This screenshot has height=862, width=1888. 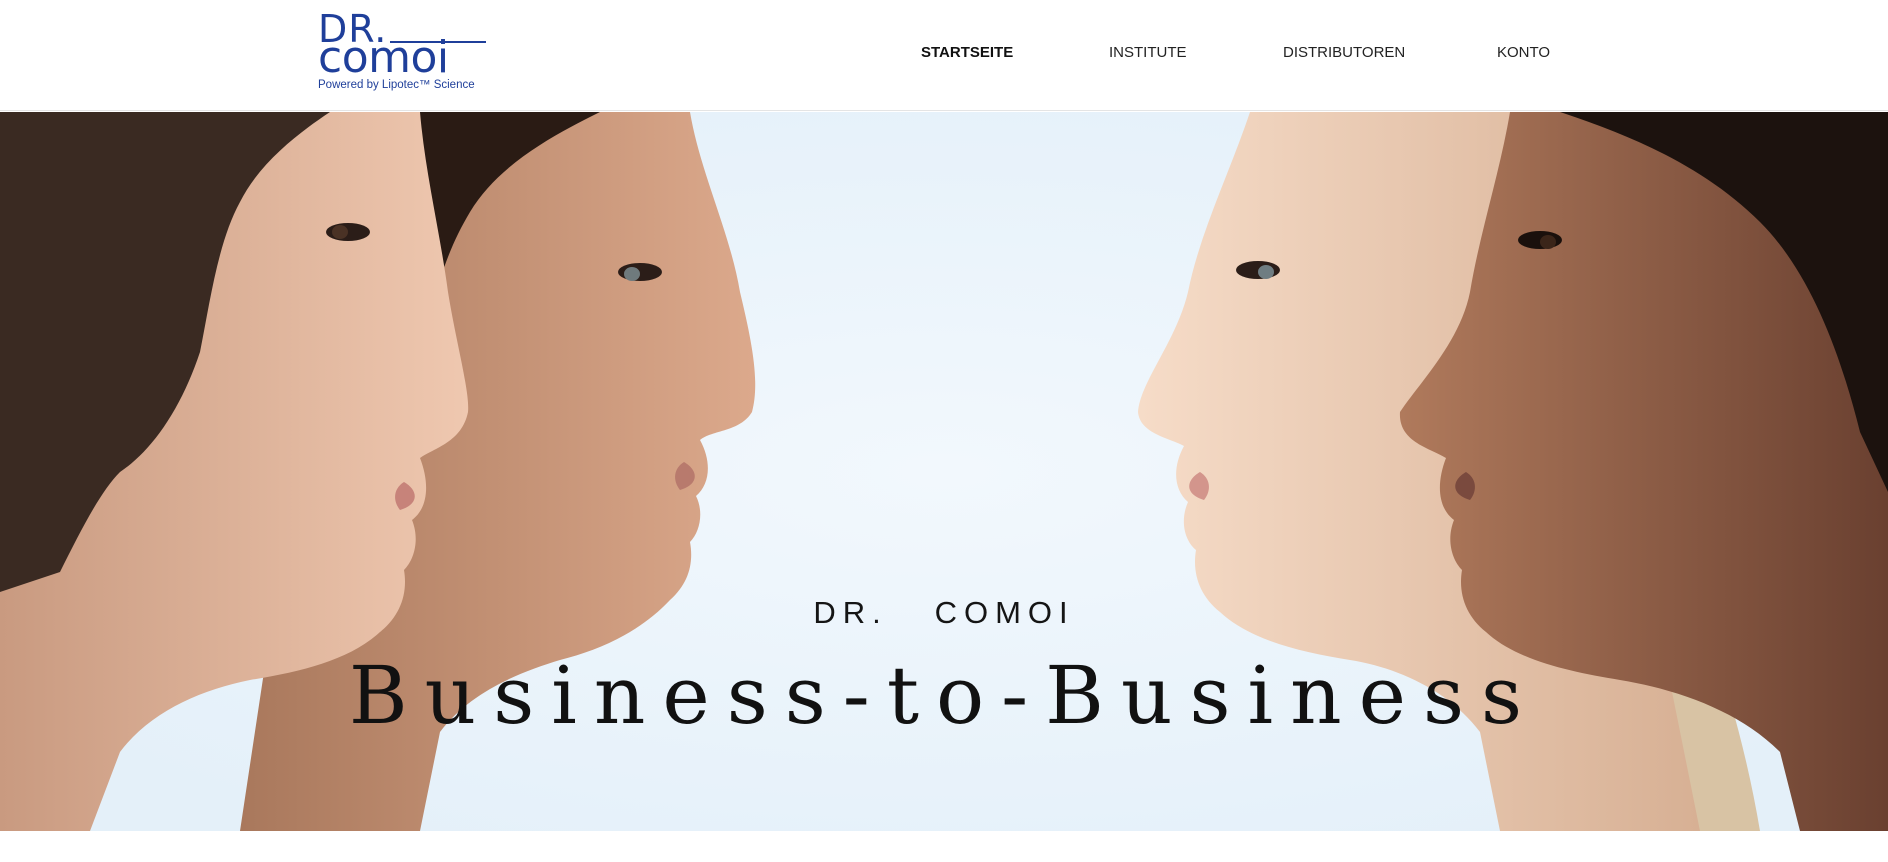 What do you see at coordinates (1344, 53) in the screenshot?
I see `nav-item-distributoren: DISTRIBUTOREN` at bounding box center [1344, 53].